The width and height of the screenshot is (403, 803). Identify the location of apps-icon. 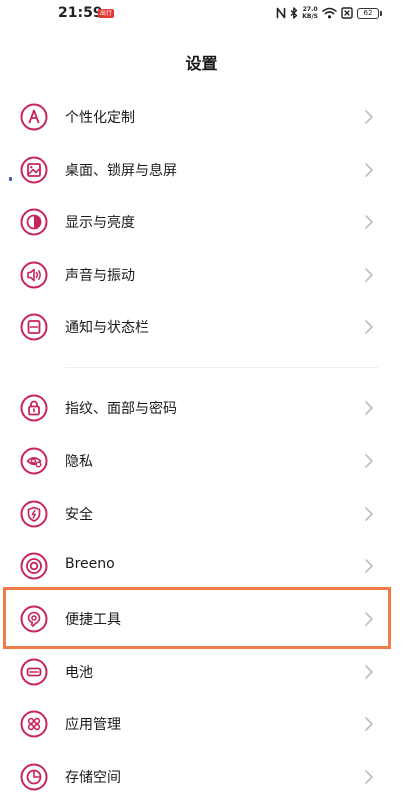
(34, 724).